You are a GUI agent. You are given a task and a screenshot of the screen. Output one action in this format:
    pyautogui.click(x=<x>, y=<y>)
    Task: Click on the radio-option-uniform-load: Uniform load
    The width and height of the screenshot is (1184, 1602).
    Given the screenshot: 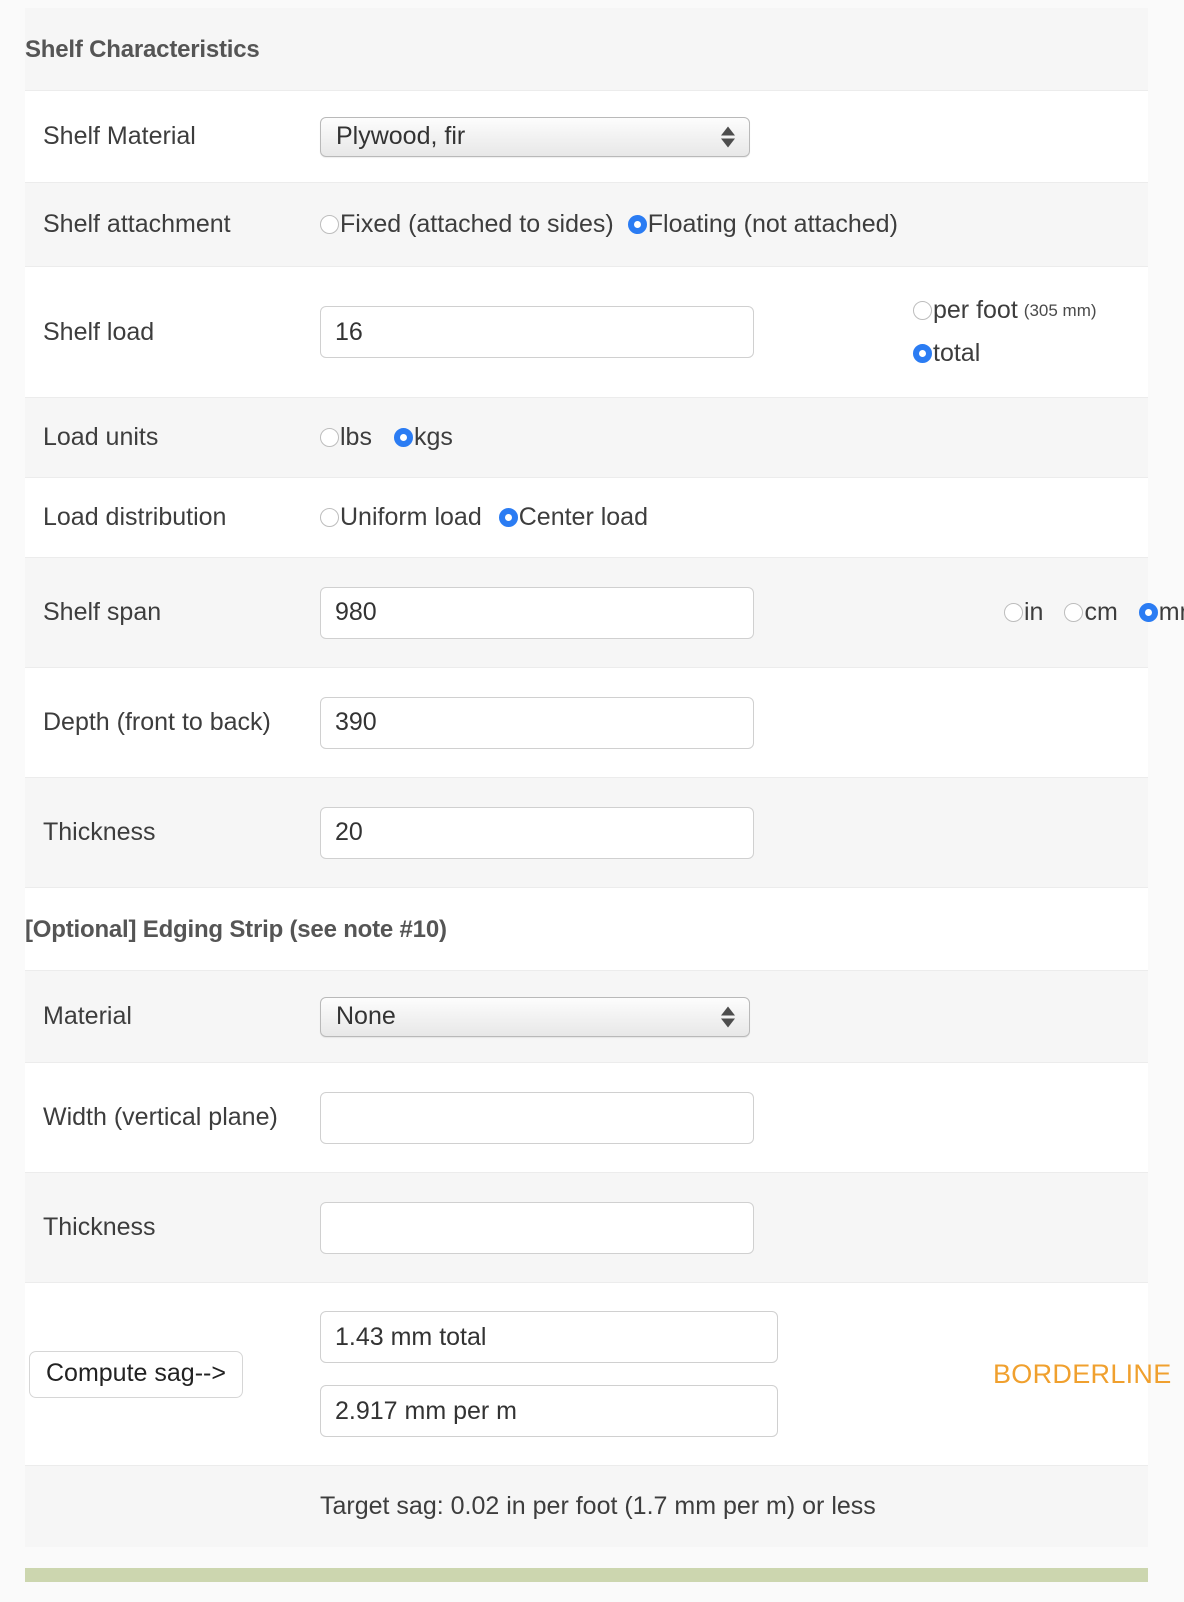 What is the action you would take?
    pyautogui.click(x=401, y=517)
    